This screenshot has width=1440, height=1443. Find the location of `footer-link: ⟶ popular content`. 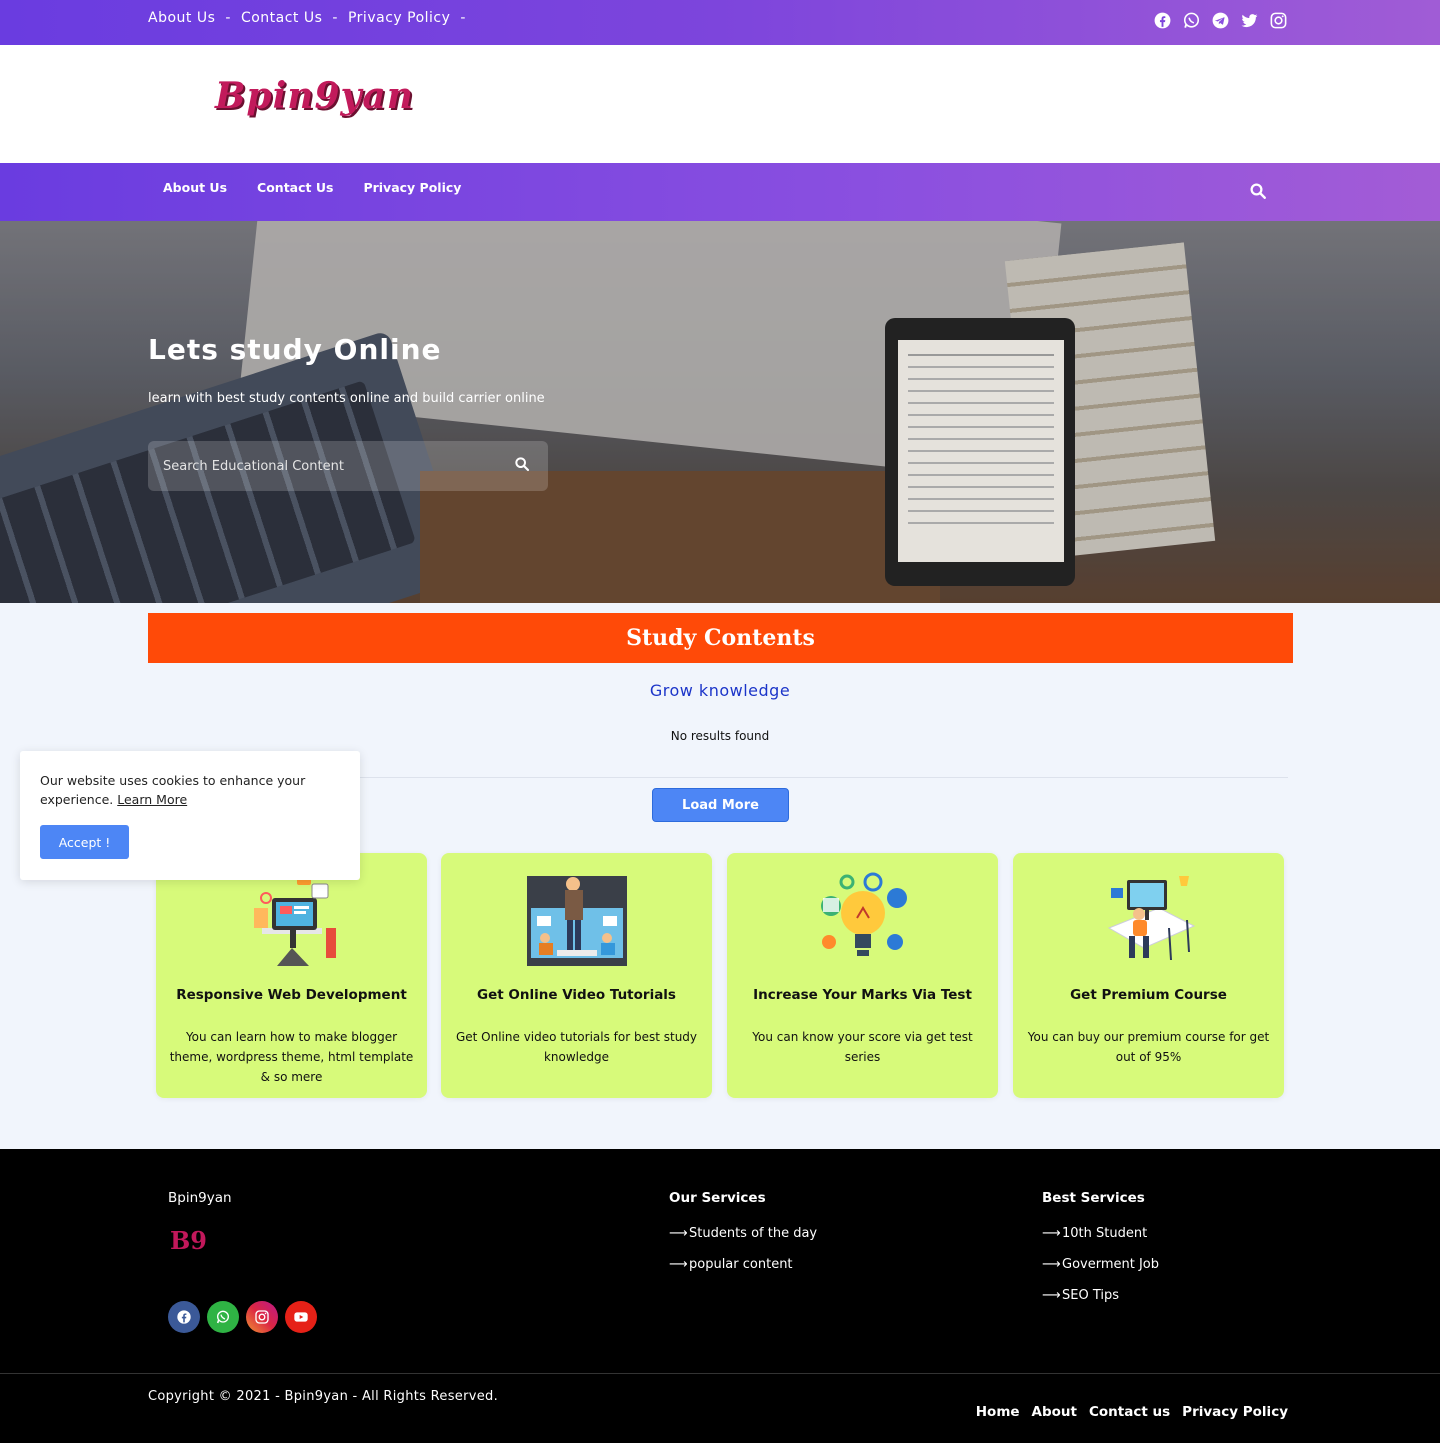

footer-link: ⟶ popular content is located at coordinates (743, 1272).